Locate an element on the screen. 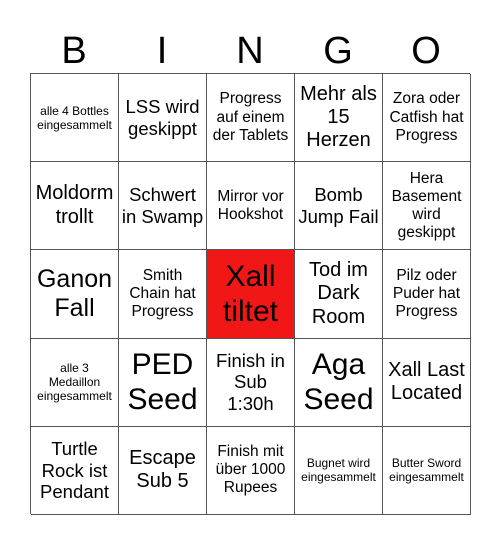 The image size is (500, 544). header-letter-i: I is located at coordinates (162, 51).